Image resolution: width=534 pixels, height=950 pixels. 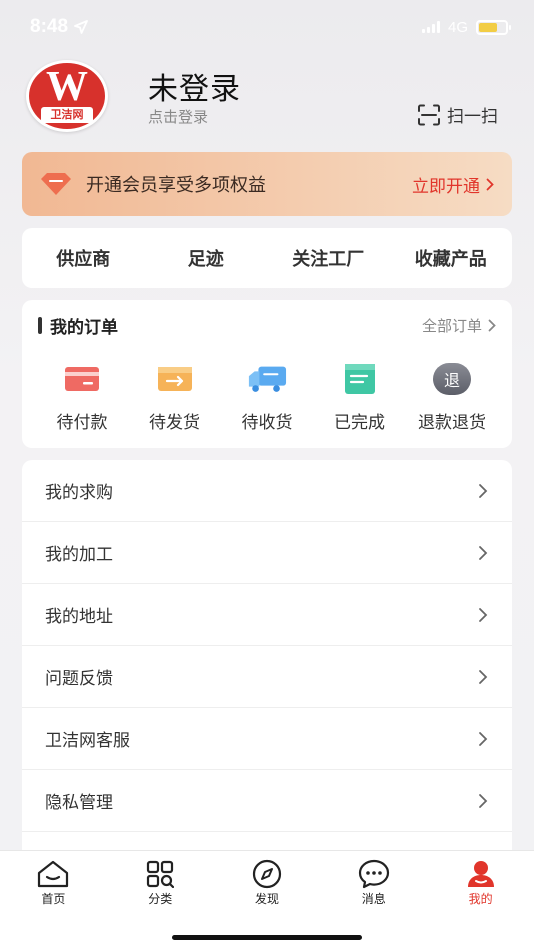 I want to click on home-indicator, so click(x=267, y=937).